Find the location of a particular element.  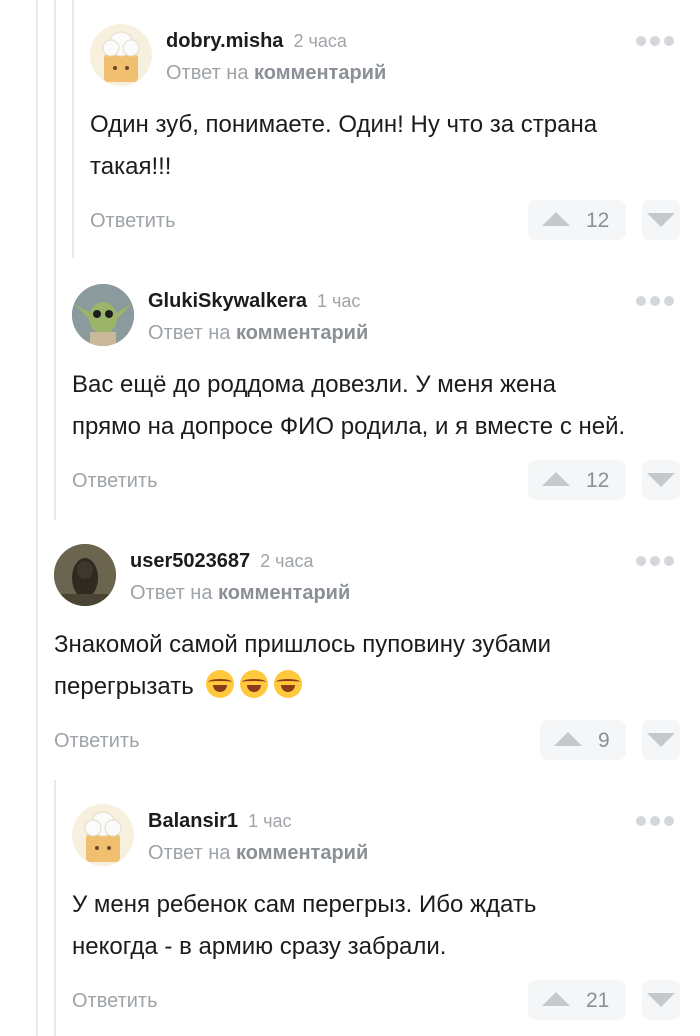

vote-count: 21 is located at coordinates (598, 1000).